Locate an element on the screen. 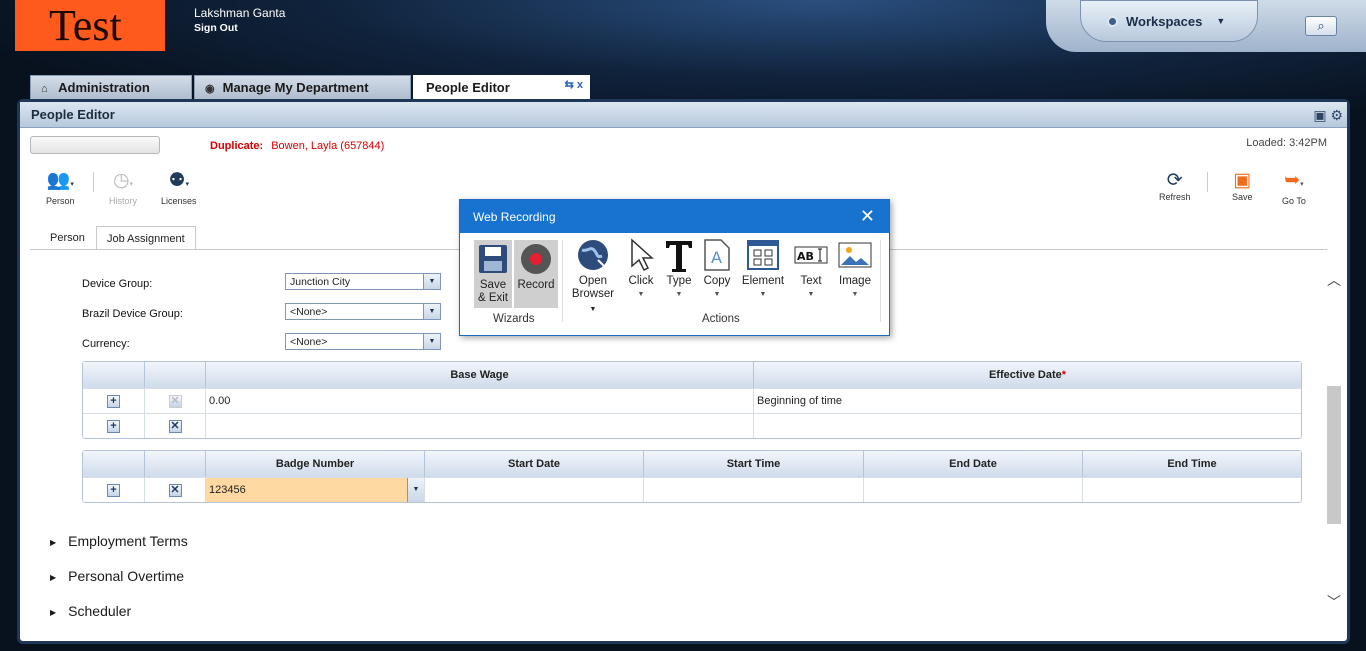  scroll-thumb is located at coordinates (1334, 455).